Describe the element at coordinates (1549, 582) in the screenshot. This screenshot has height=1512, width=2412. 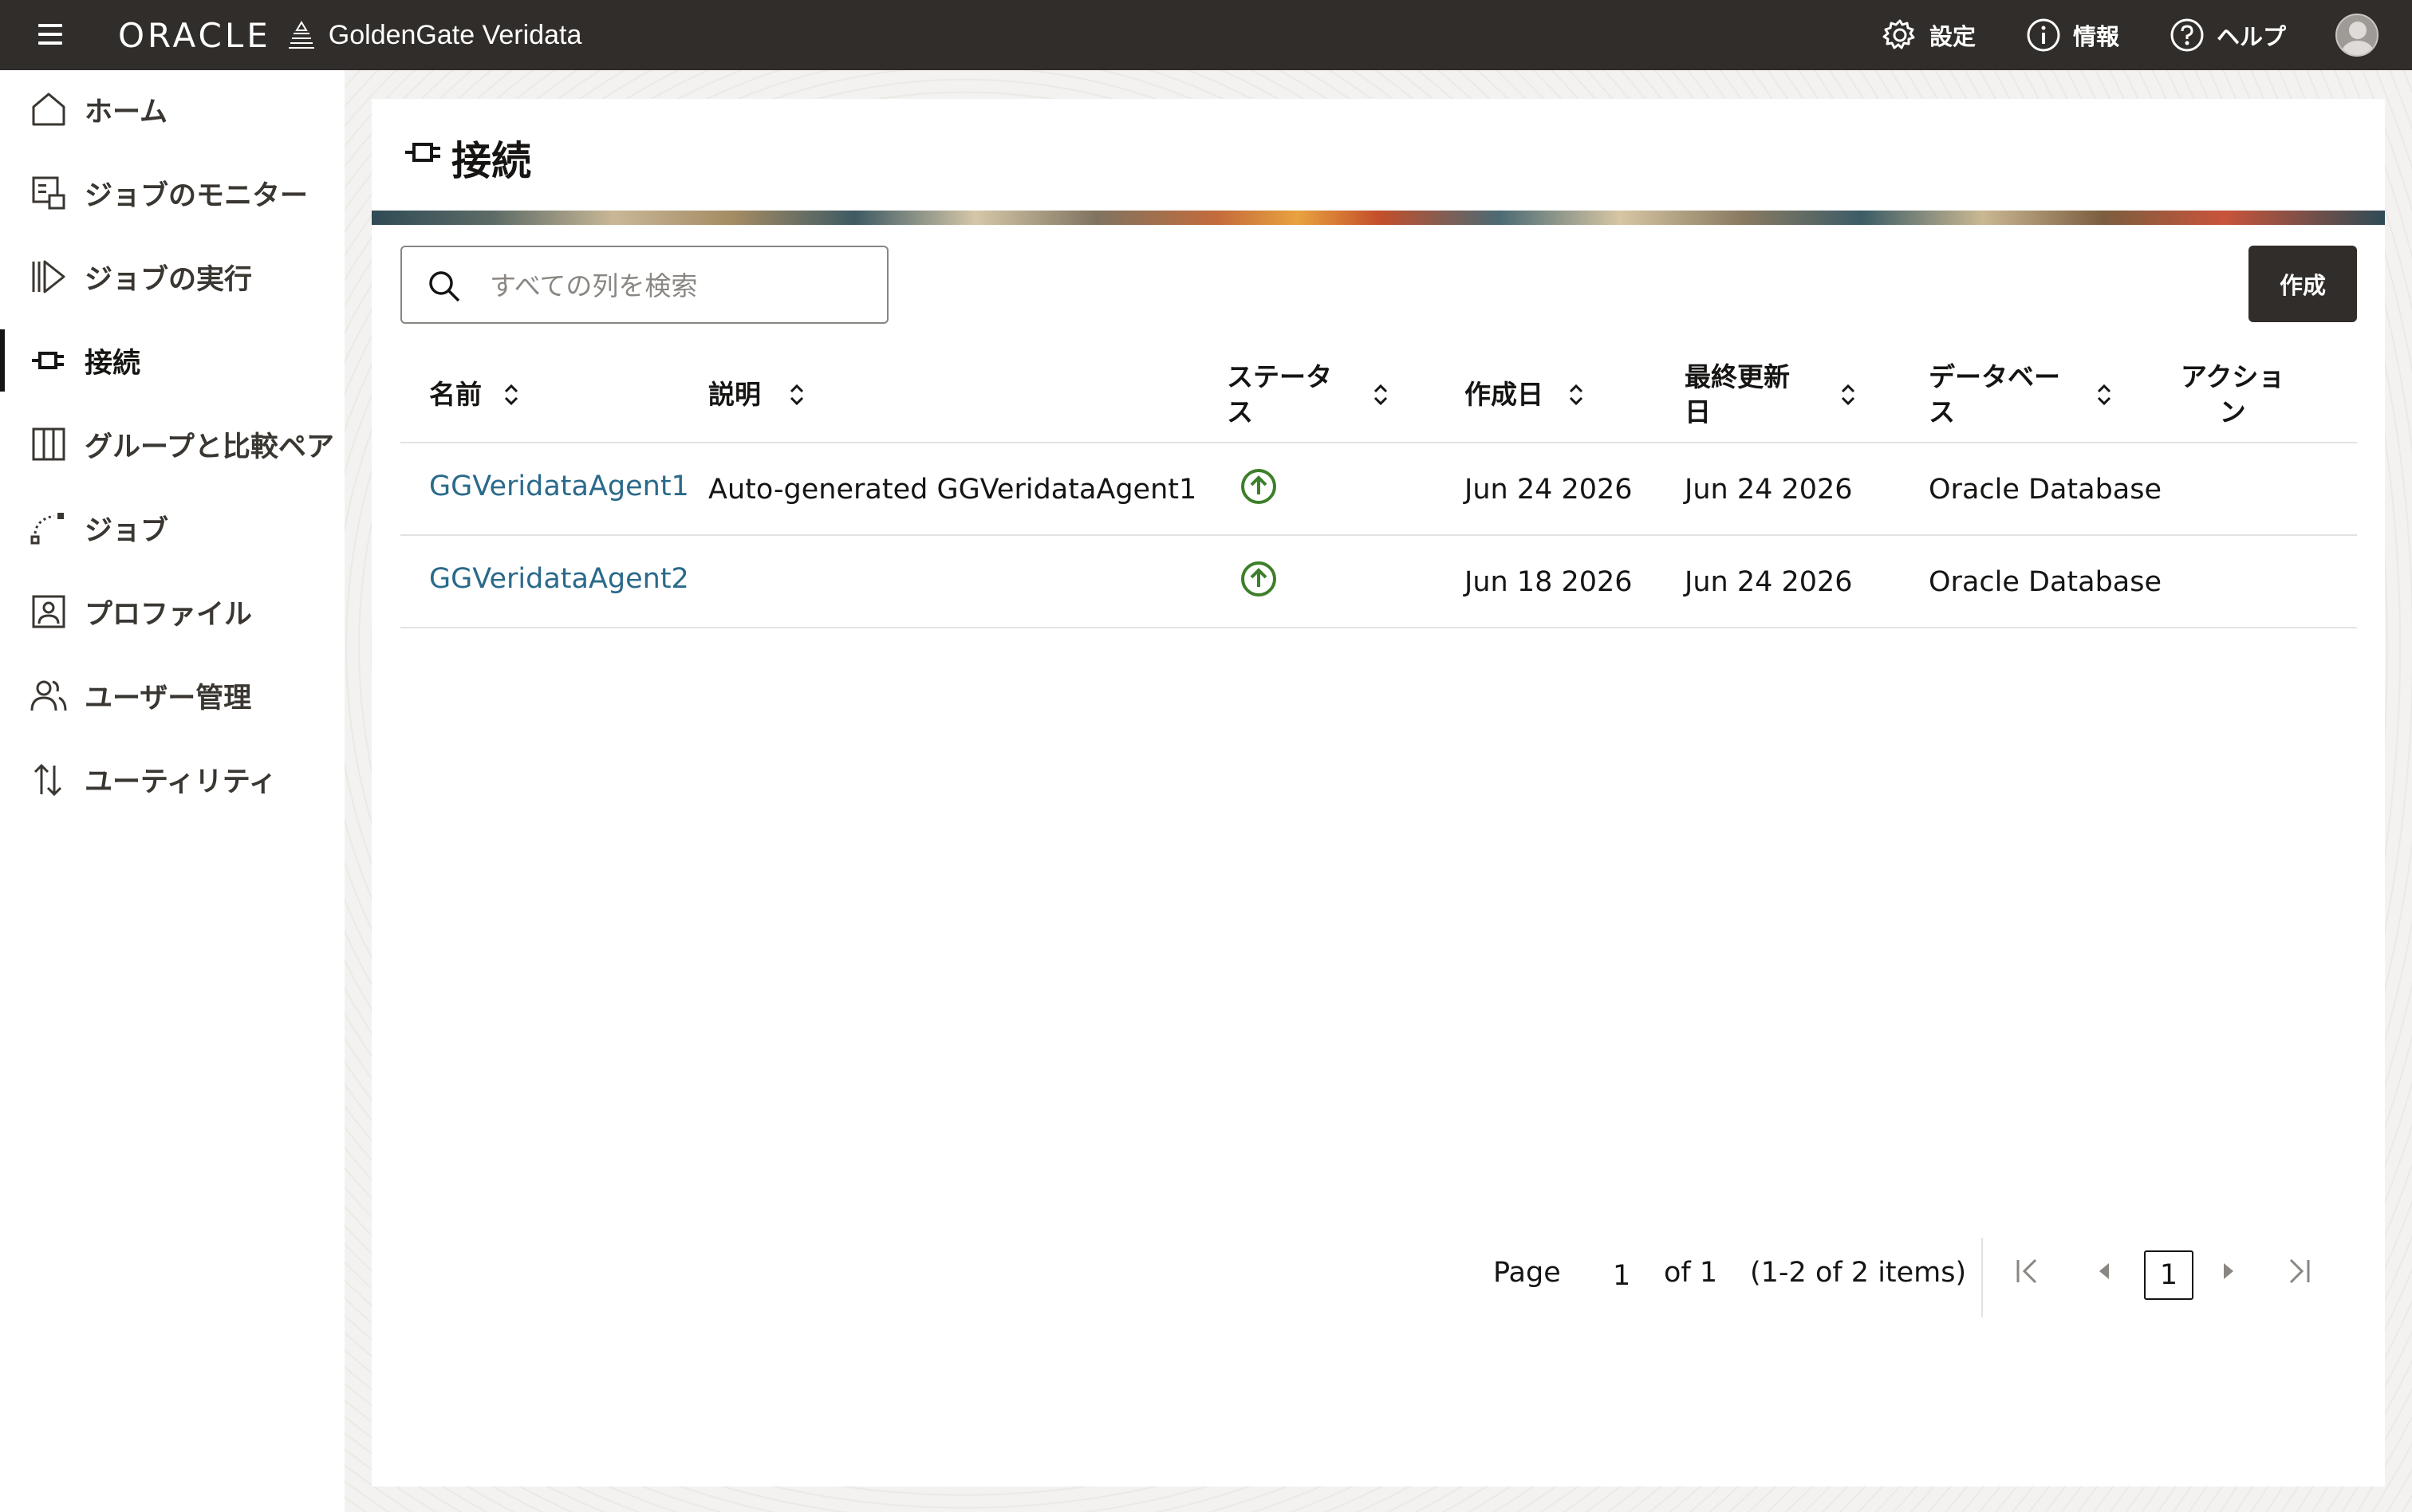
I see `created-cell: Jun 18 2026` at that location.